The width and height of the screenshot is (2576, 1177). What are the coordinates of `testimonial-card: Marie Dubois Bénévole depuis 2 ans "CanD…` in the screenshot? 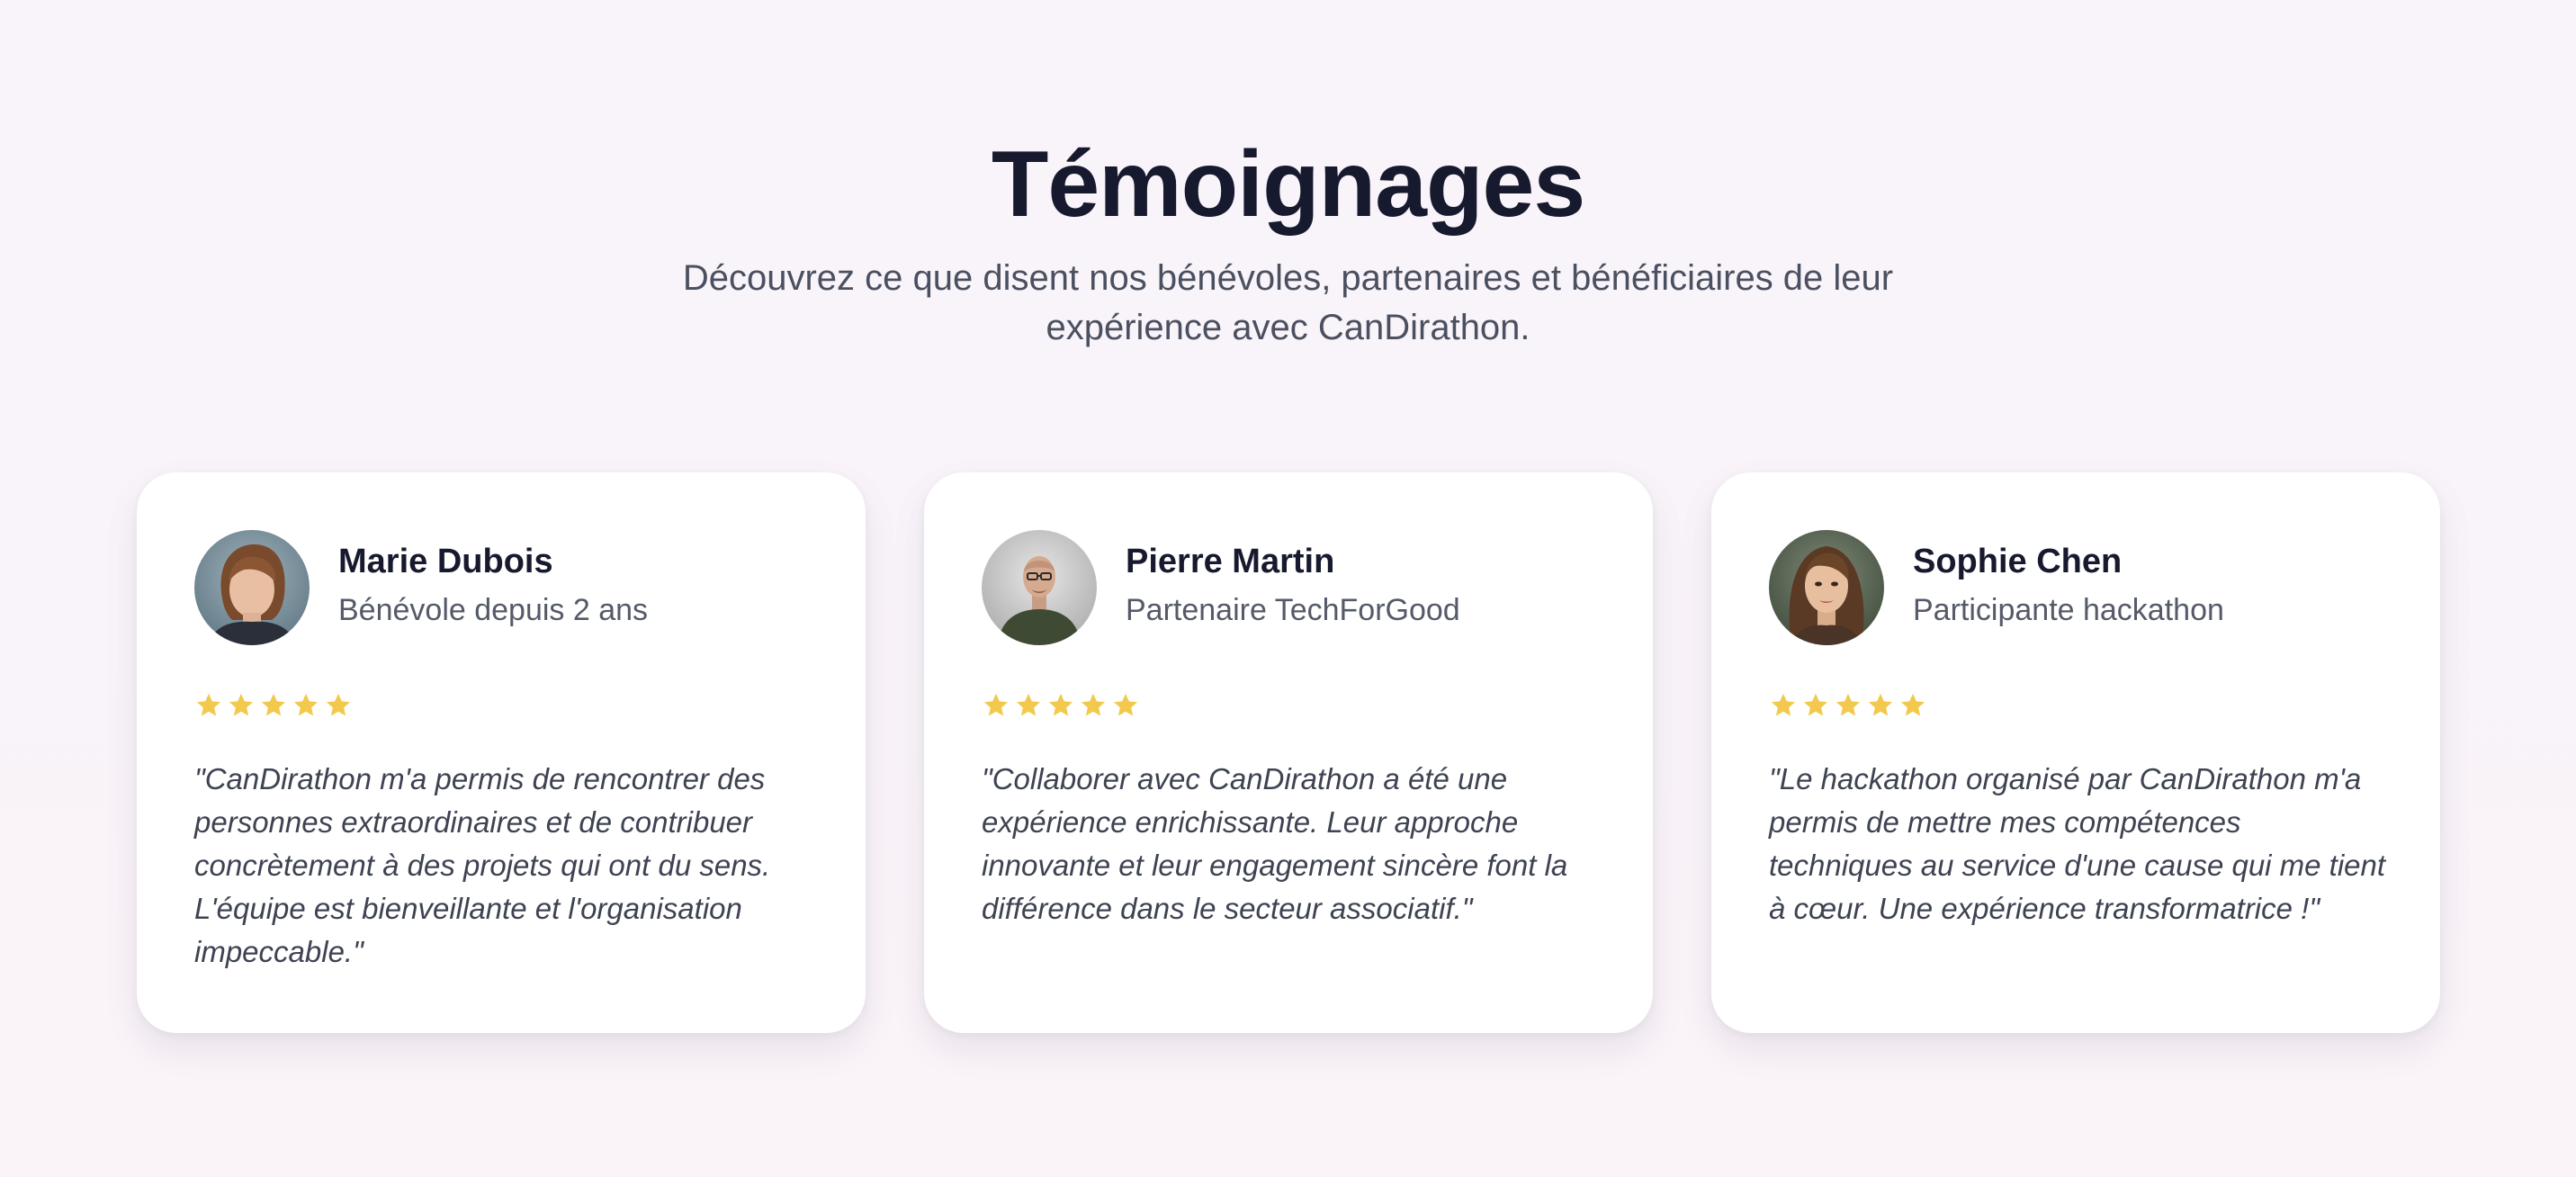 It's located at (502, 752).